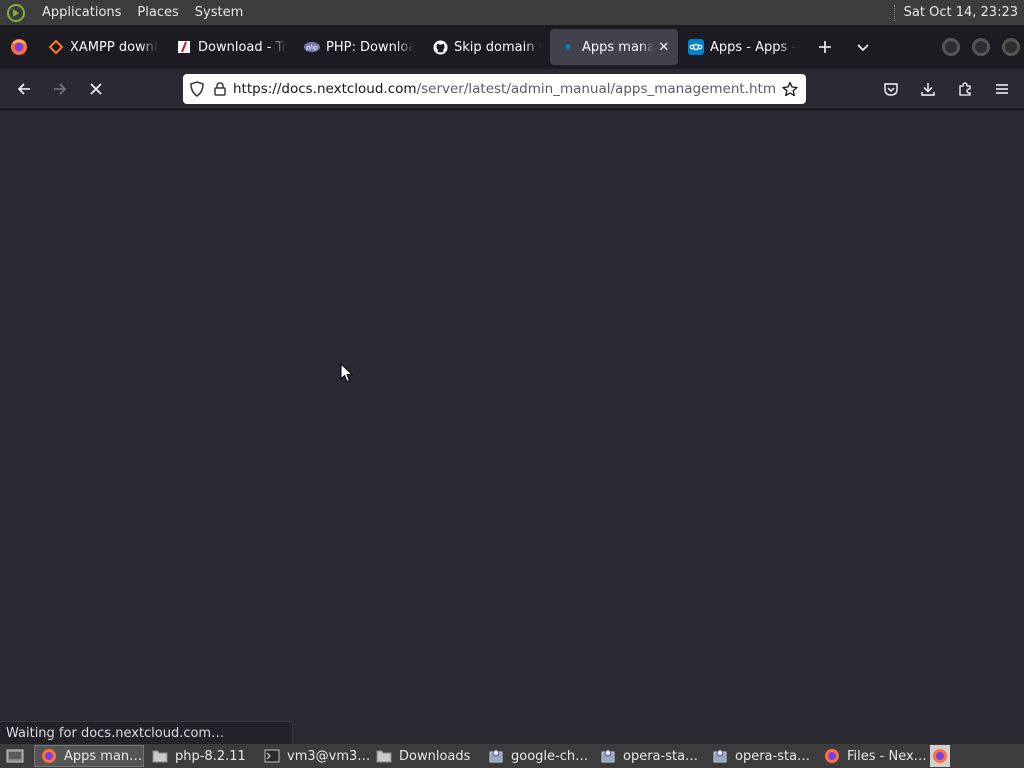  I want to click on clock-text: Sat Oct 14, 23:23, so click(960, 12).